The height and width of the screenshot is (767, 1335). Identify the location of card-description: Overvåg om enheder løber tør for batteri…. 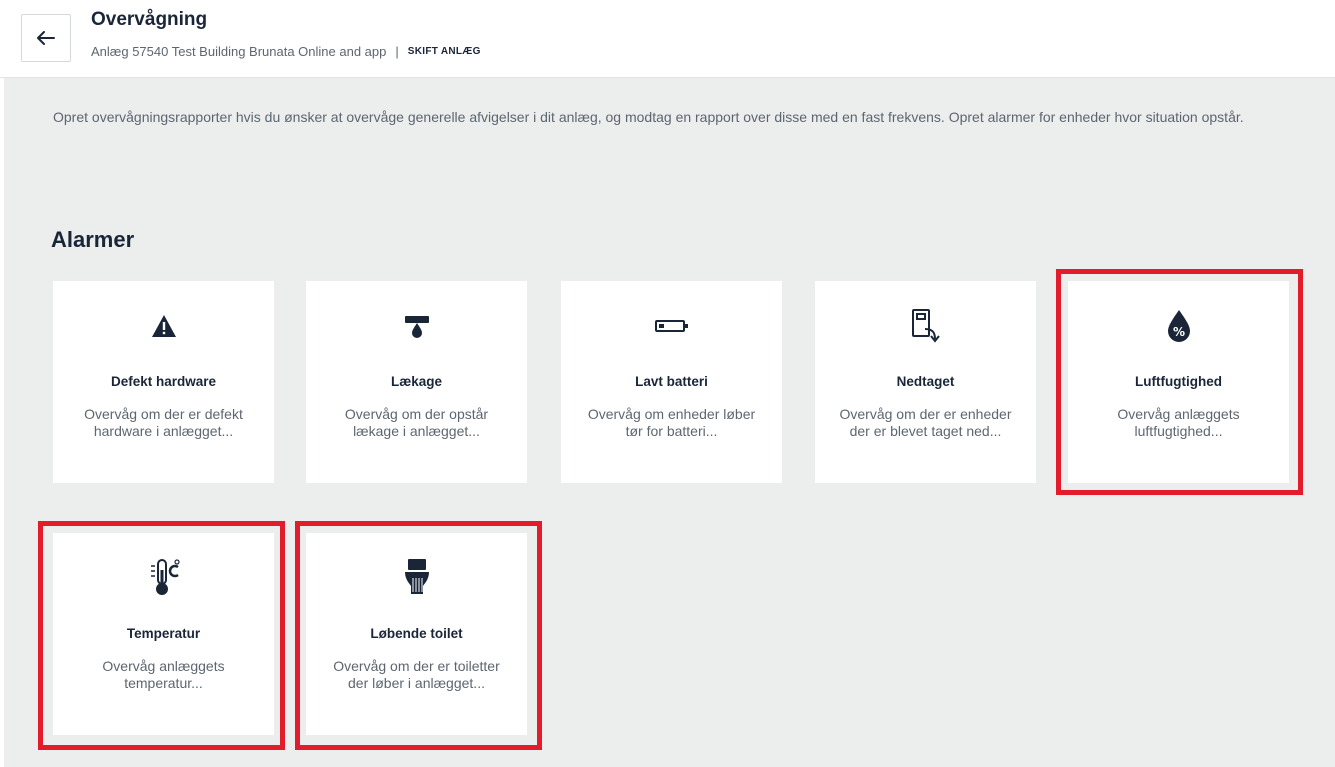
(671, 422).